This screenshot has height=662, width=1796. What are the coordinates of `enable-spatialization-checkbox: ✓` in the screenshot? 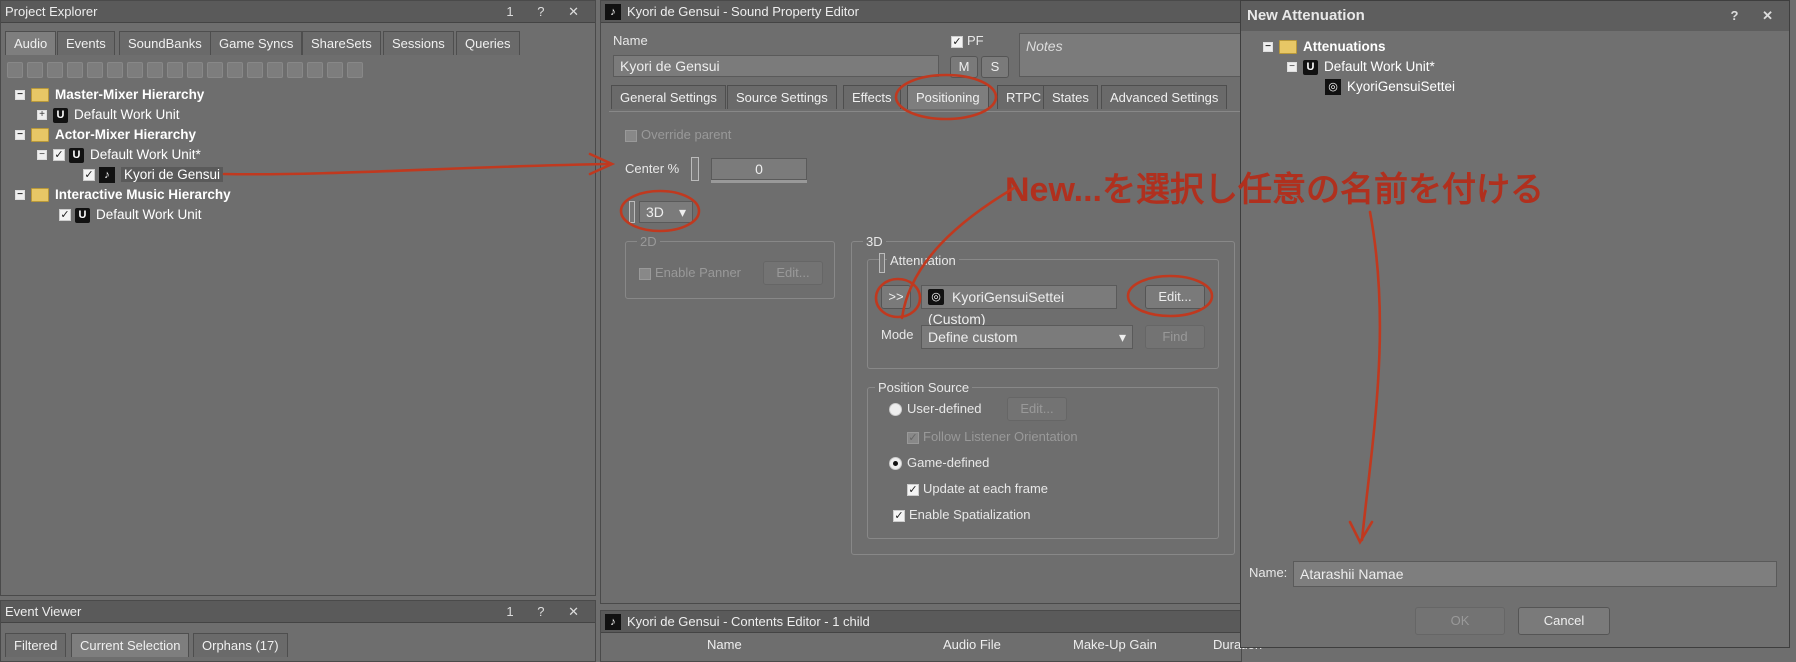 It's located at (899, 515).